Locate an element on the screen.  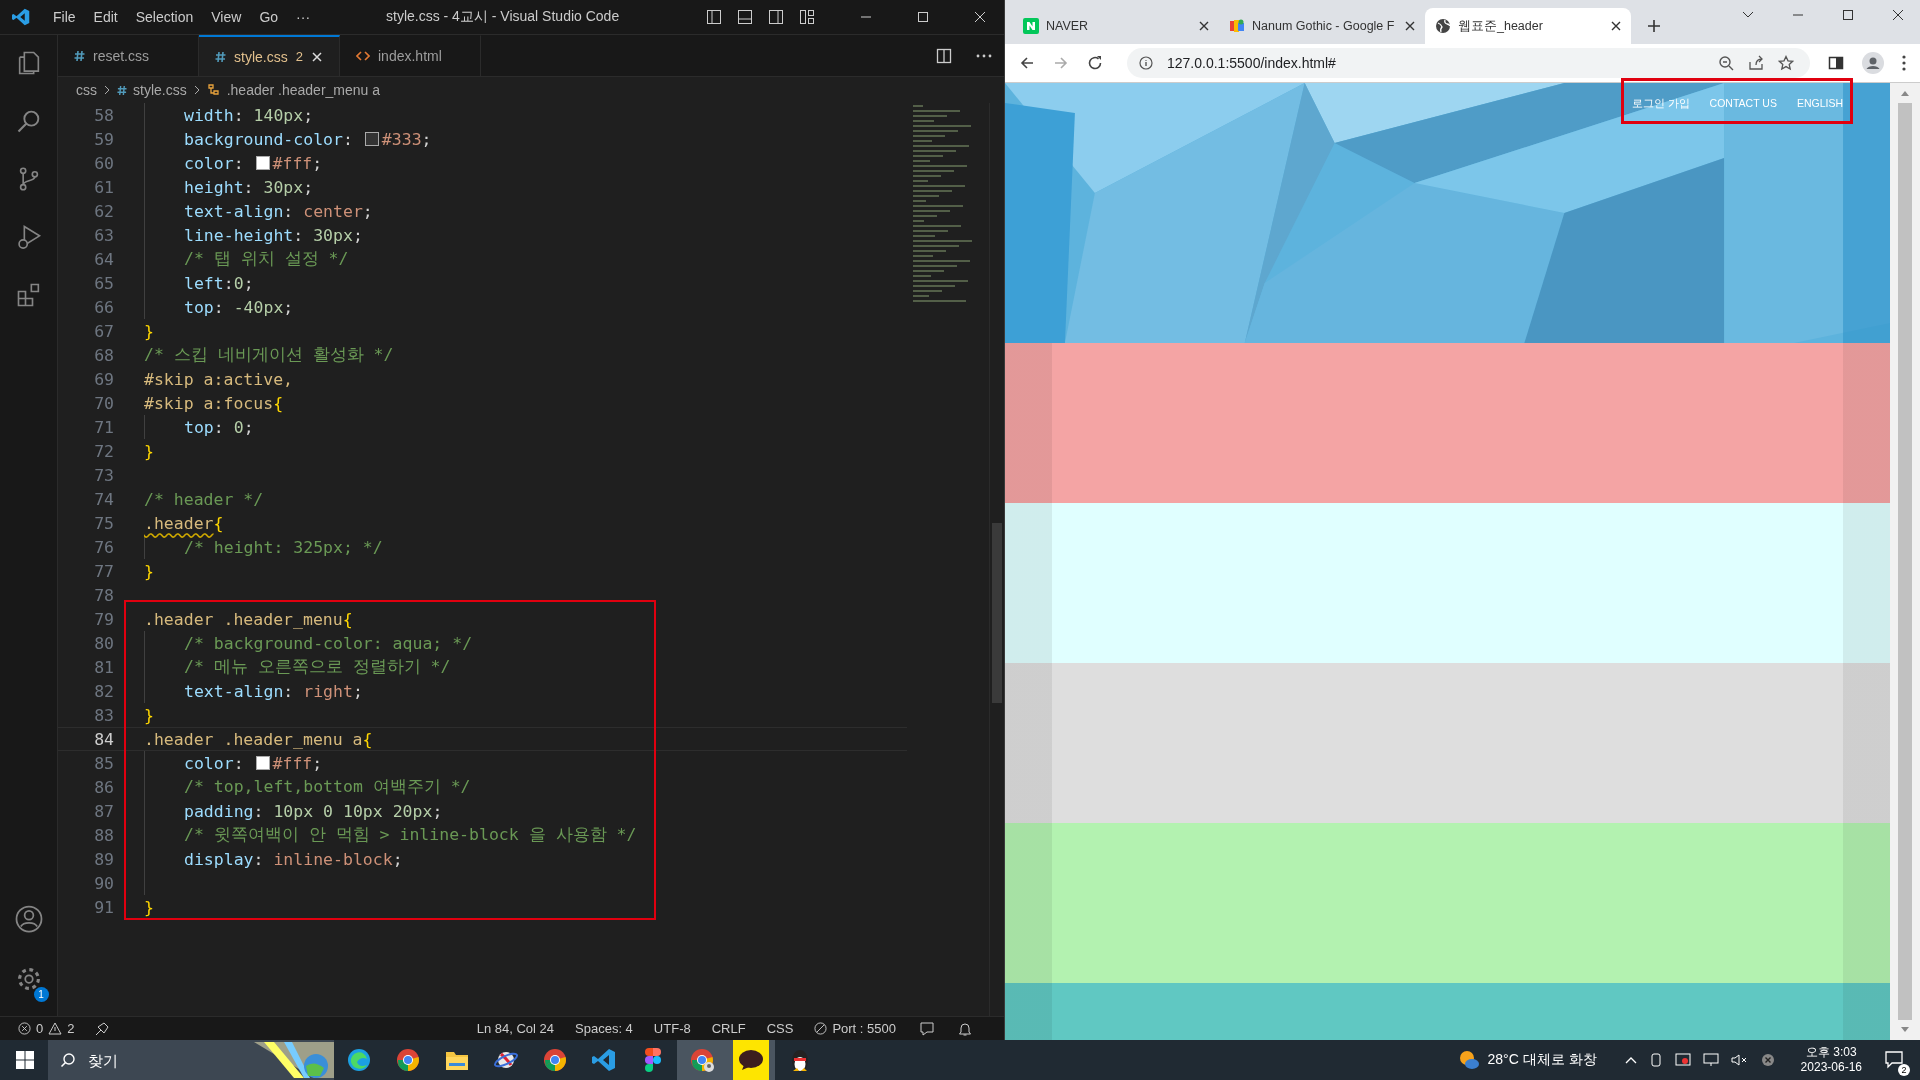
back-icon is located at coordinates (1027, 63).